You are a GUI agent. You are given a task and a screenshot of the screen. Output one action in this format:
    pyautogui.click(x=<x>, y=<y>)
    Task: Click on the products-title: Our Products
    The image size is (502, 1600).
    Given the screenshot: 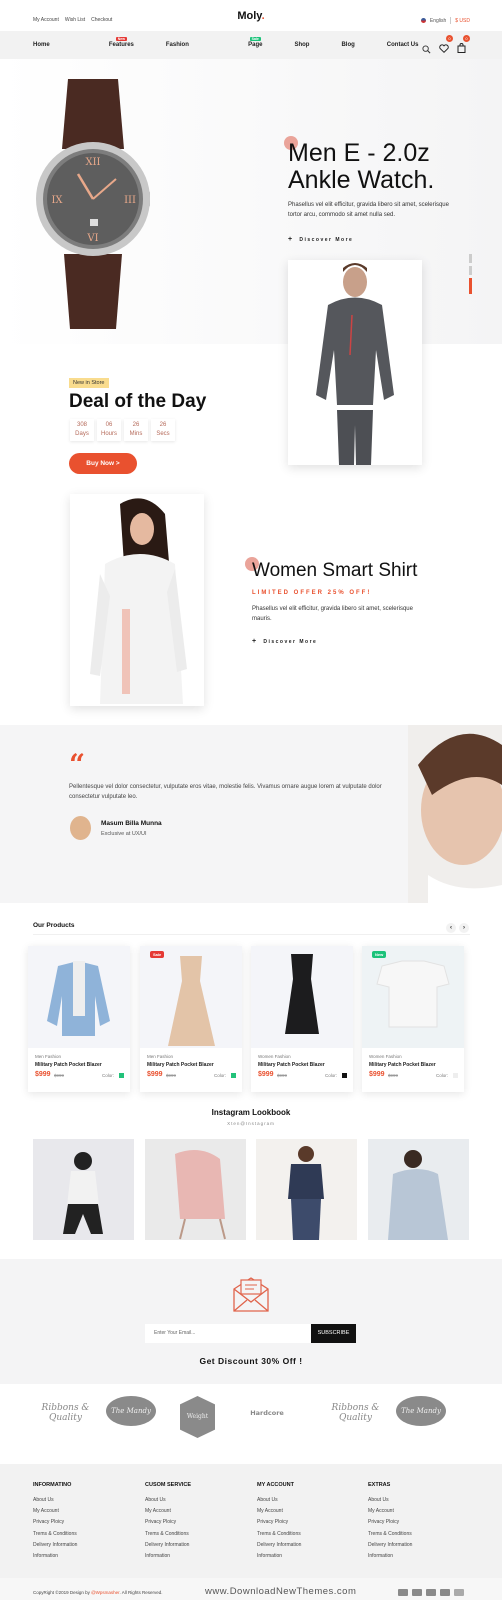 What is the action you would take?
    pyautogui.click(x=54, y=925)
    